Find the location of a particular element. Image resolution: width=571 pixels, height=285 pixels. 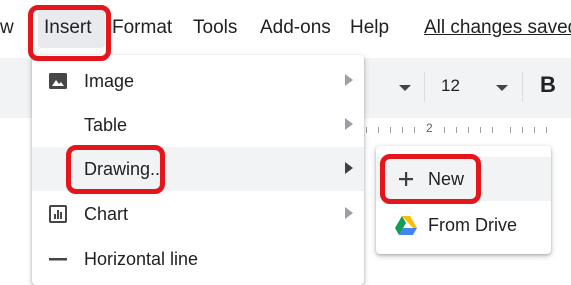

font-size-value: 12 is located at coordinates (450, 86).